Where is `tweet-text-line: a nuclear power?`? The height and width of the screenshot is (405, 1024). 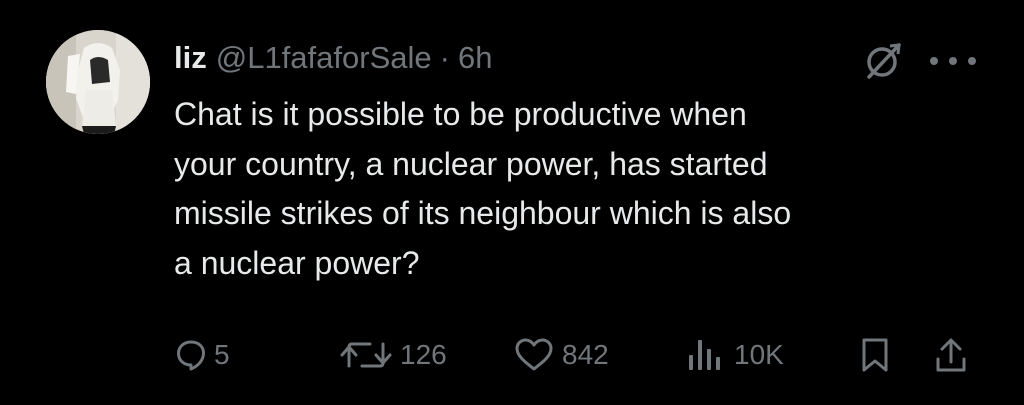
tweet-text-line: a nuclear power? is located at coordinates (297, 262).